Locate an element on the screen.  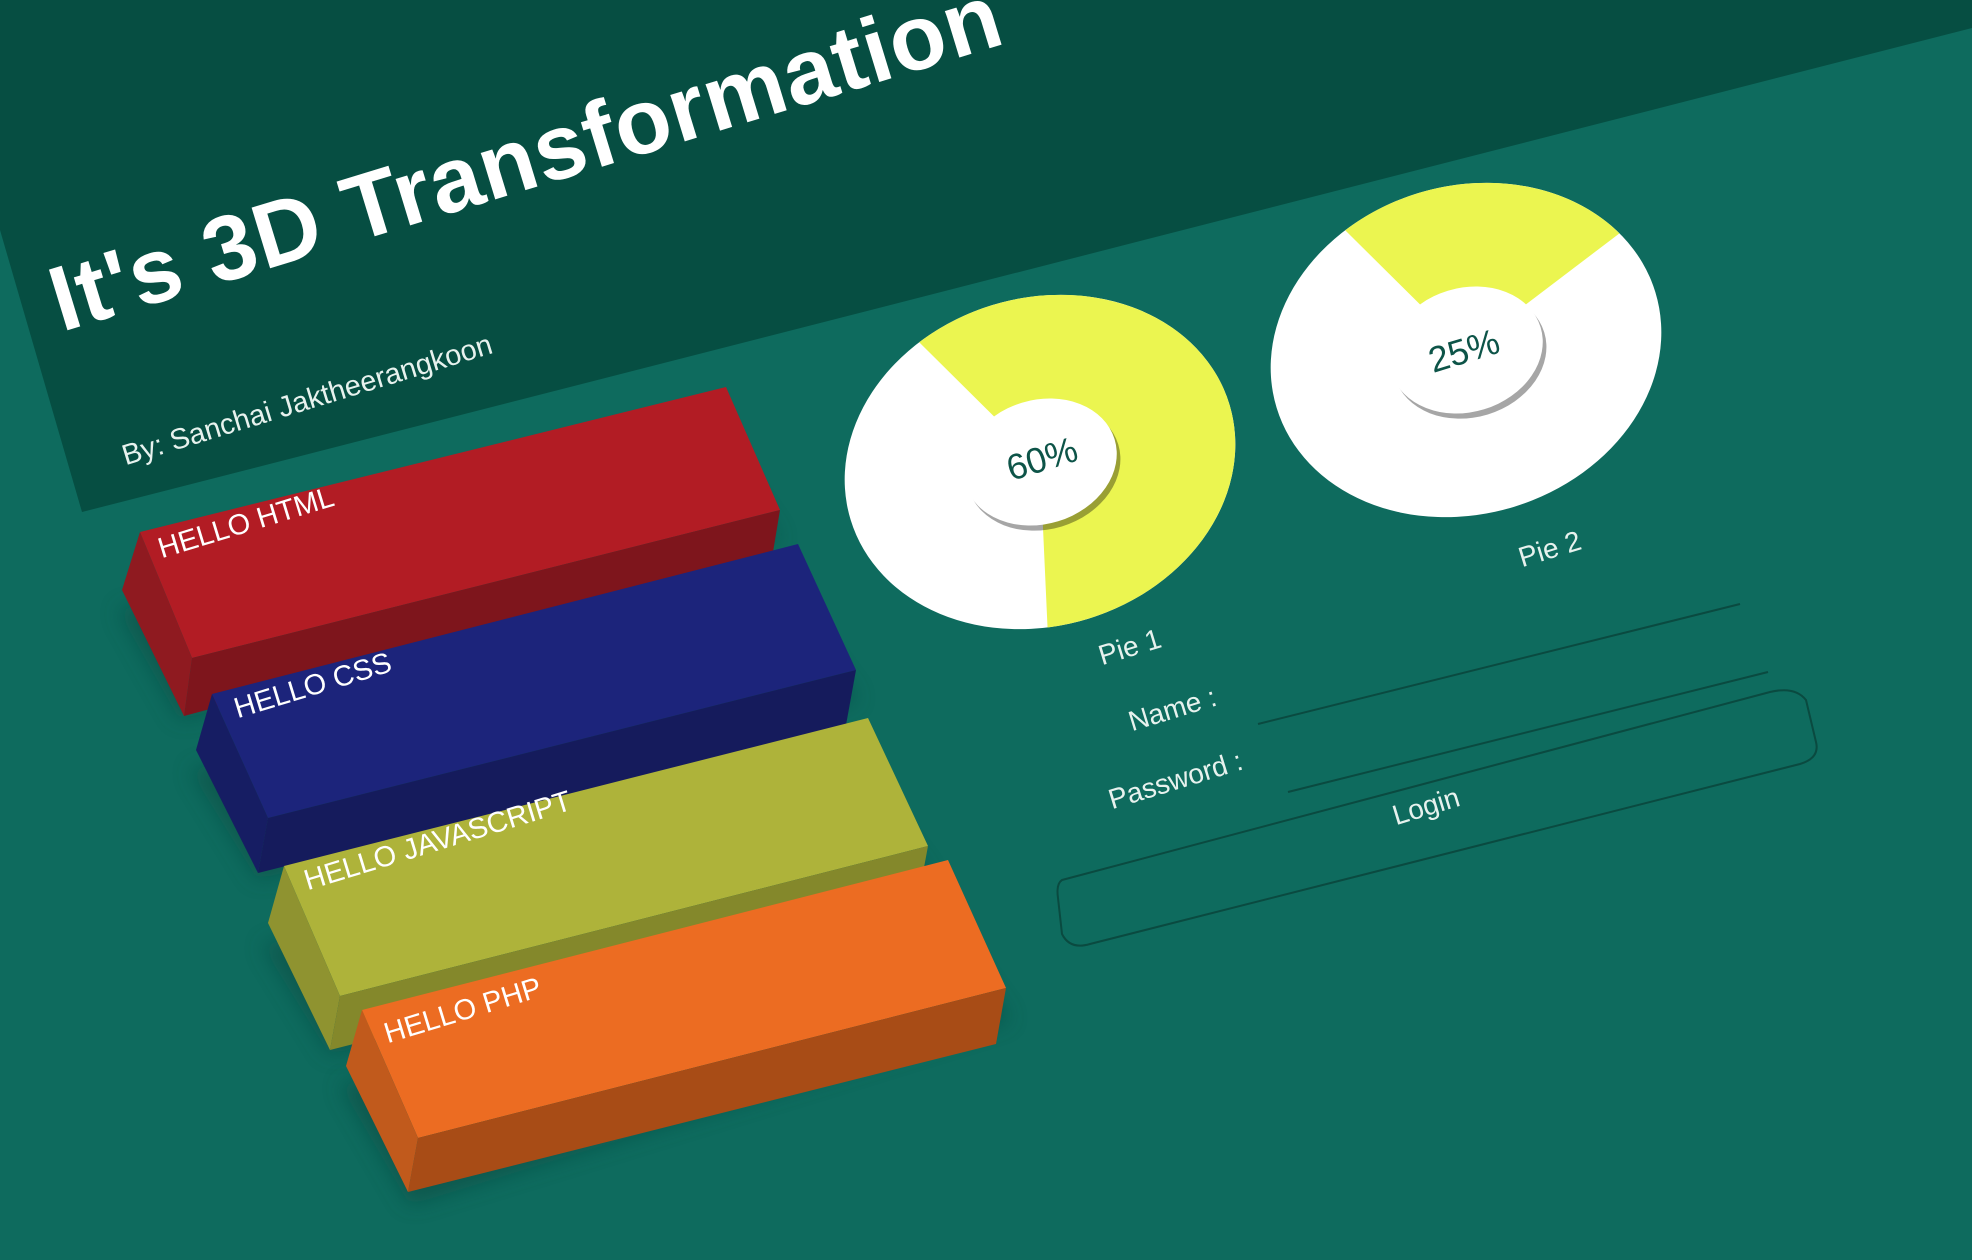
login-form is located at coordinates (1437, 775).